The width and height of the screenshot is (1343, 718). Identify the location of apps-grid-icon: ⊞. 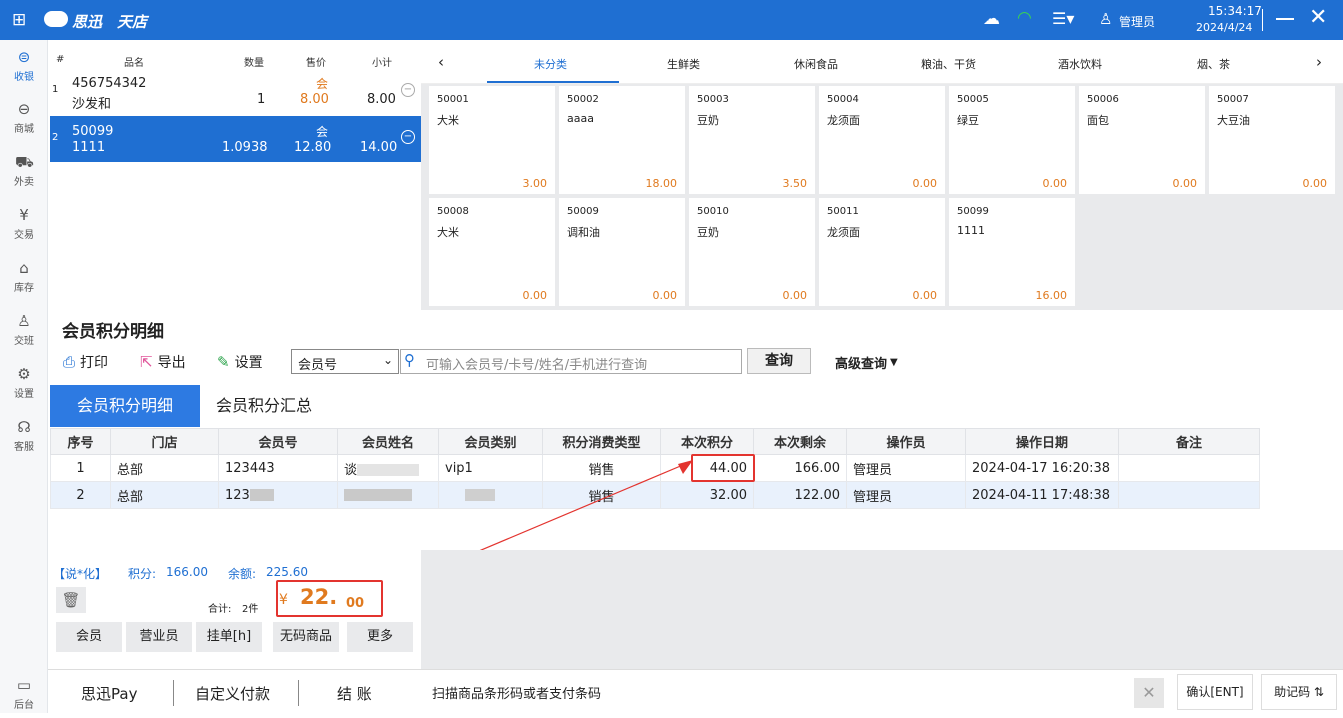
(19, 20).